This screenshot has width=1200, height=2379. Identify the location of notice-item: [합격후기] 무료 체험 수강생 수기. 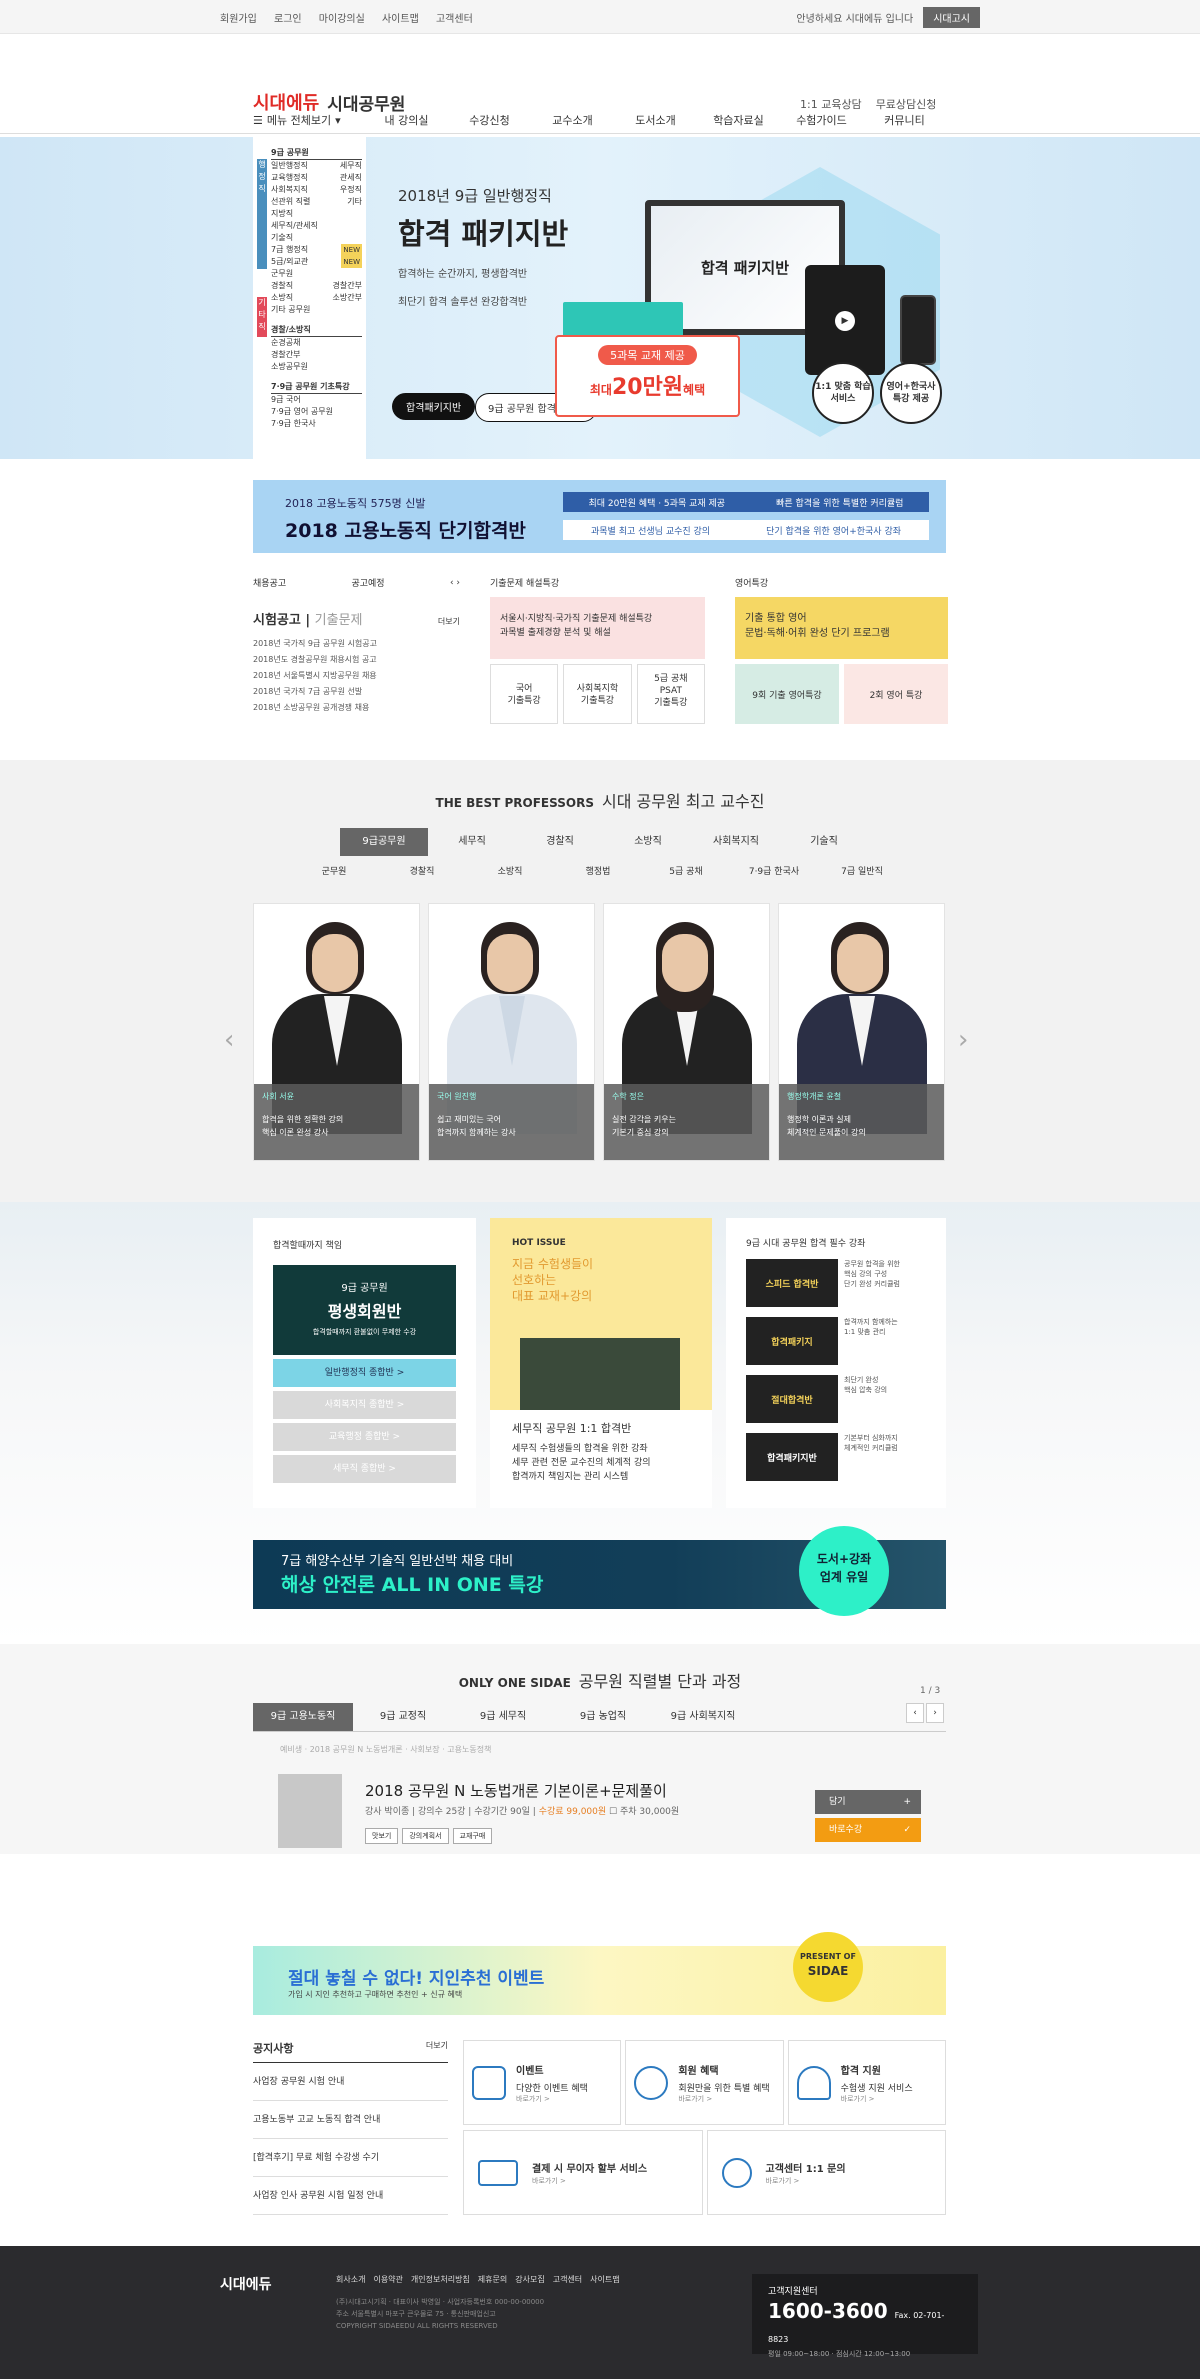
(350, 2158).